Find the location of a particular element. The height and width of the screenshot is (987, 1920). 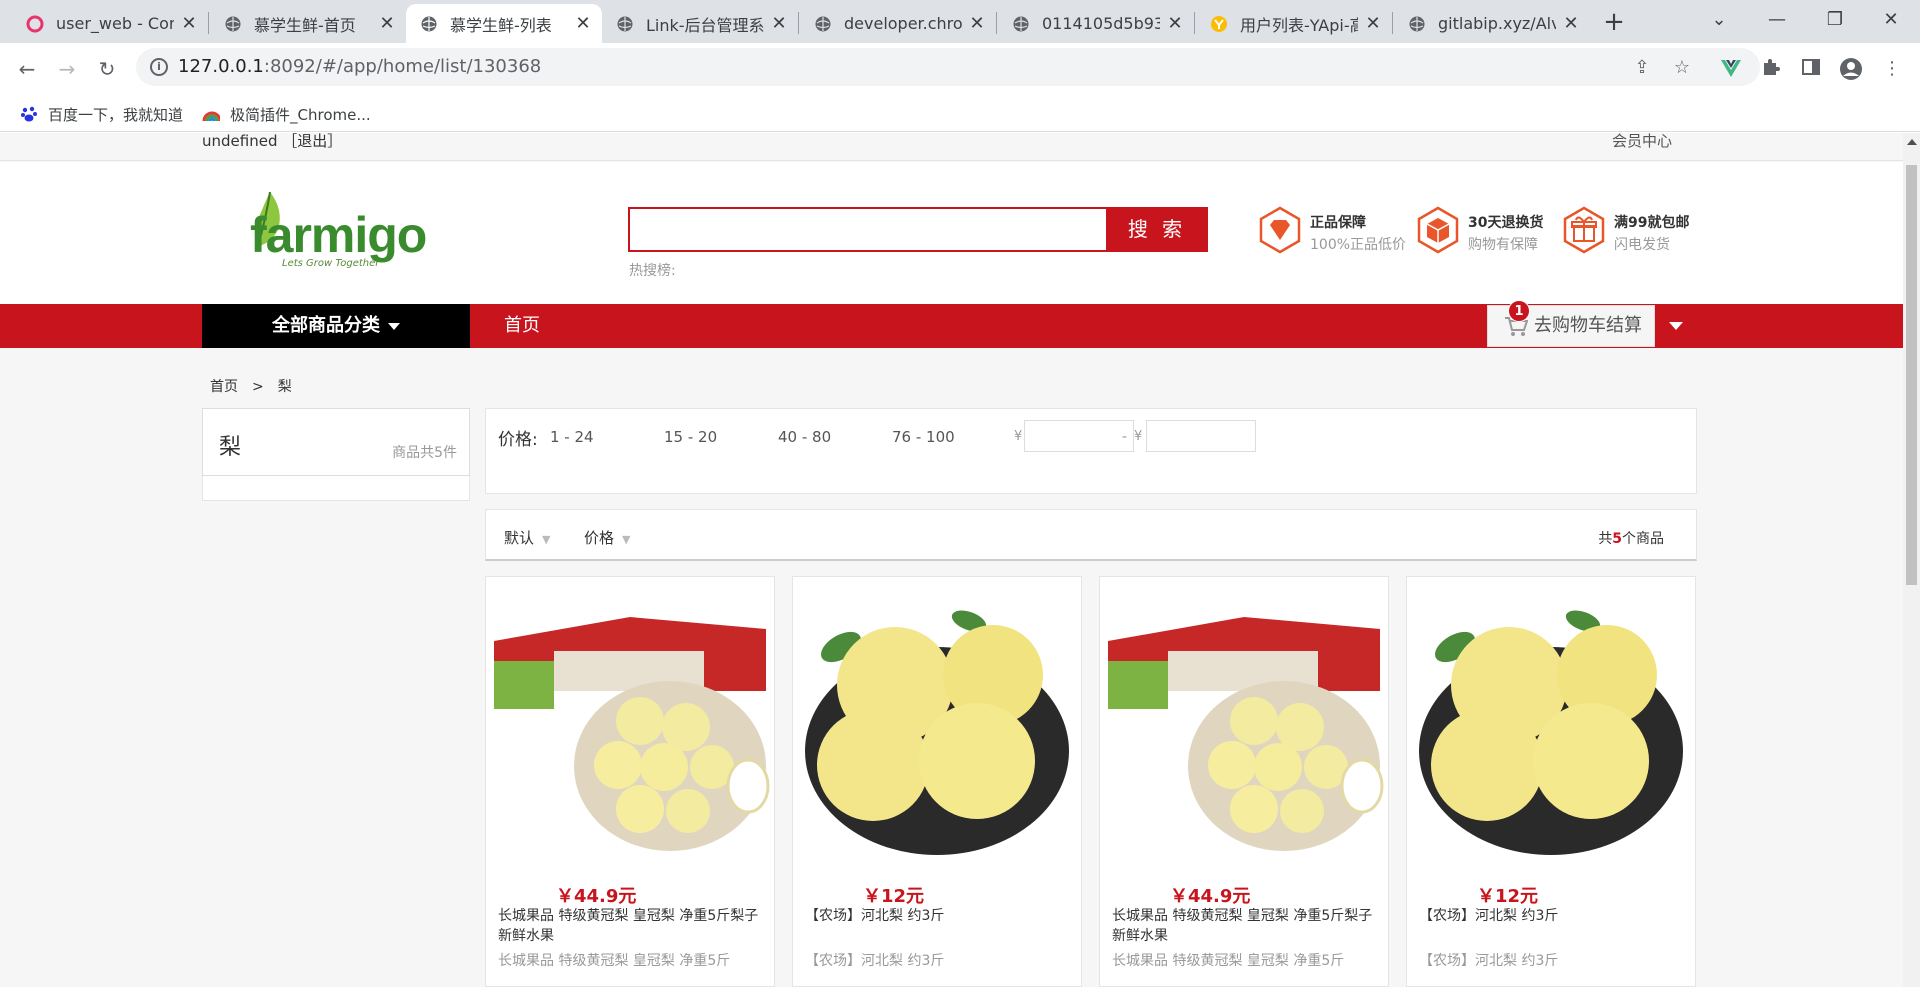

minimize-button: — is located at coordinates (1777, 21).